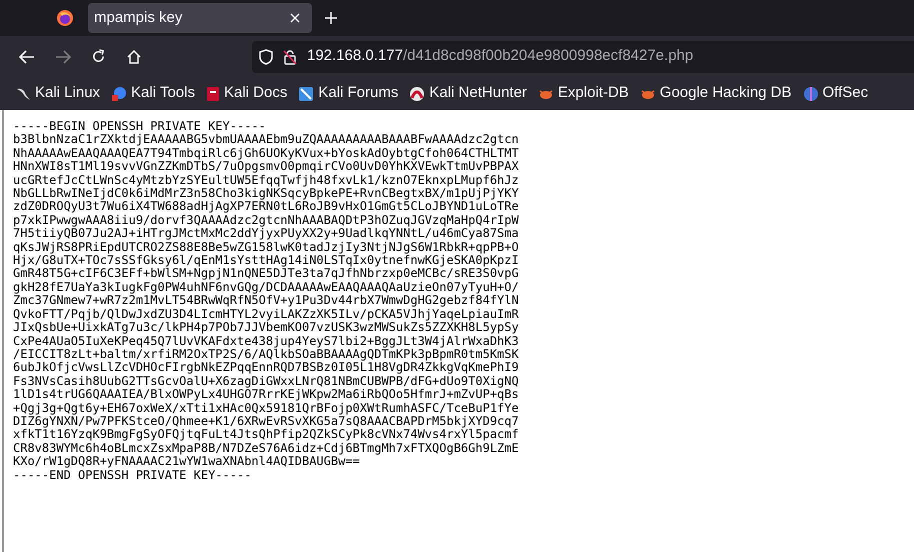 This screenshot has height=552, width=914. Describe the element at coordinates (716, 93) in the screenshot. I see `bookmark-item: Google Hacking DB` at that location.